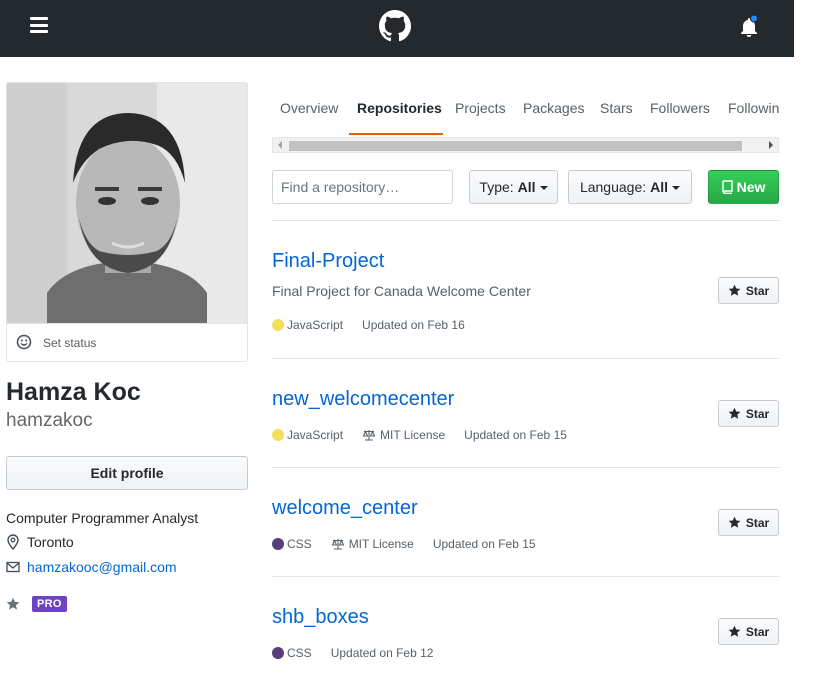 This screenshot has height=685, width=816. I want to click on tab-repositories: Repositories, so click(399, 108).